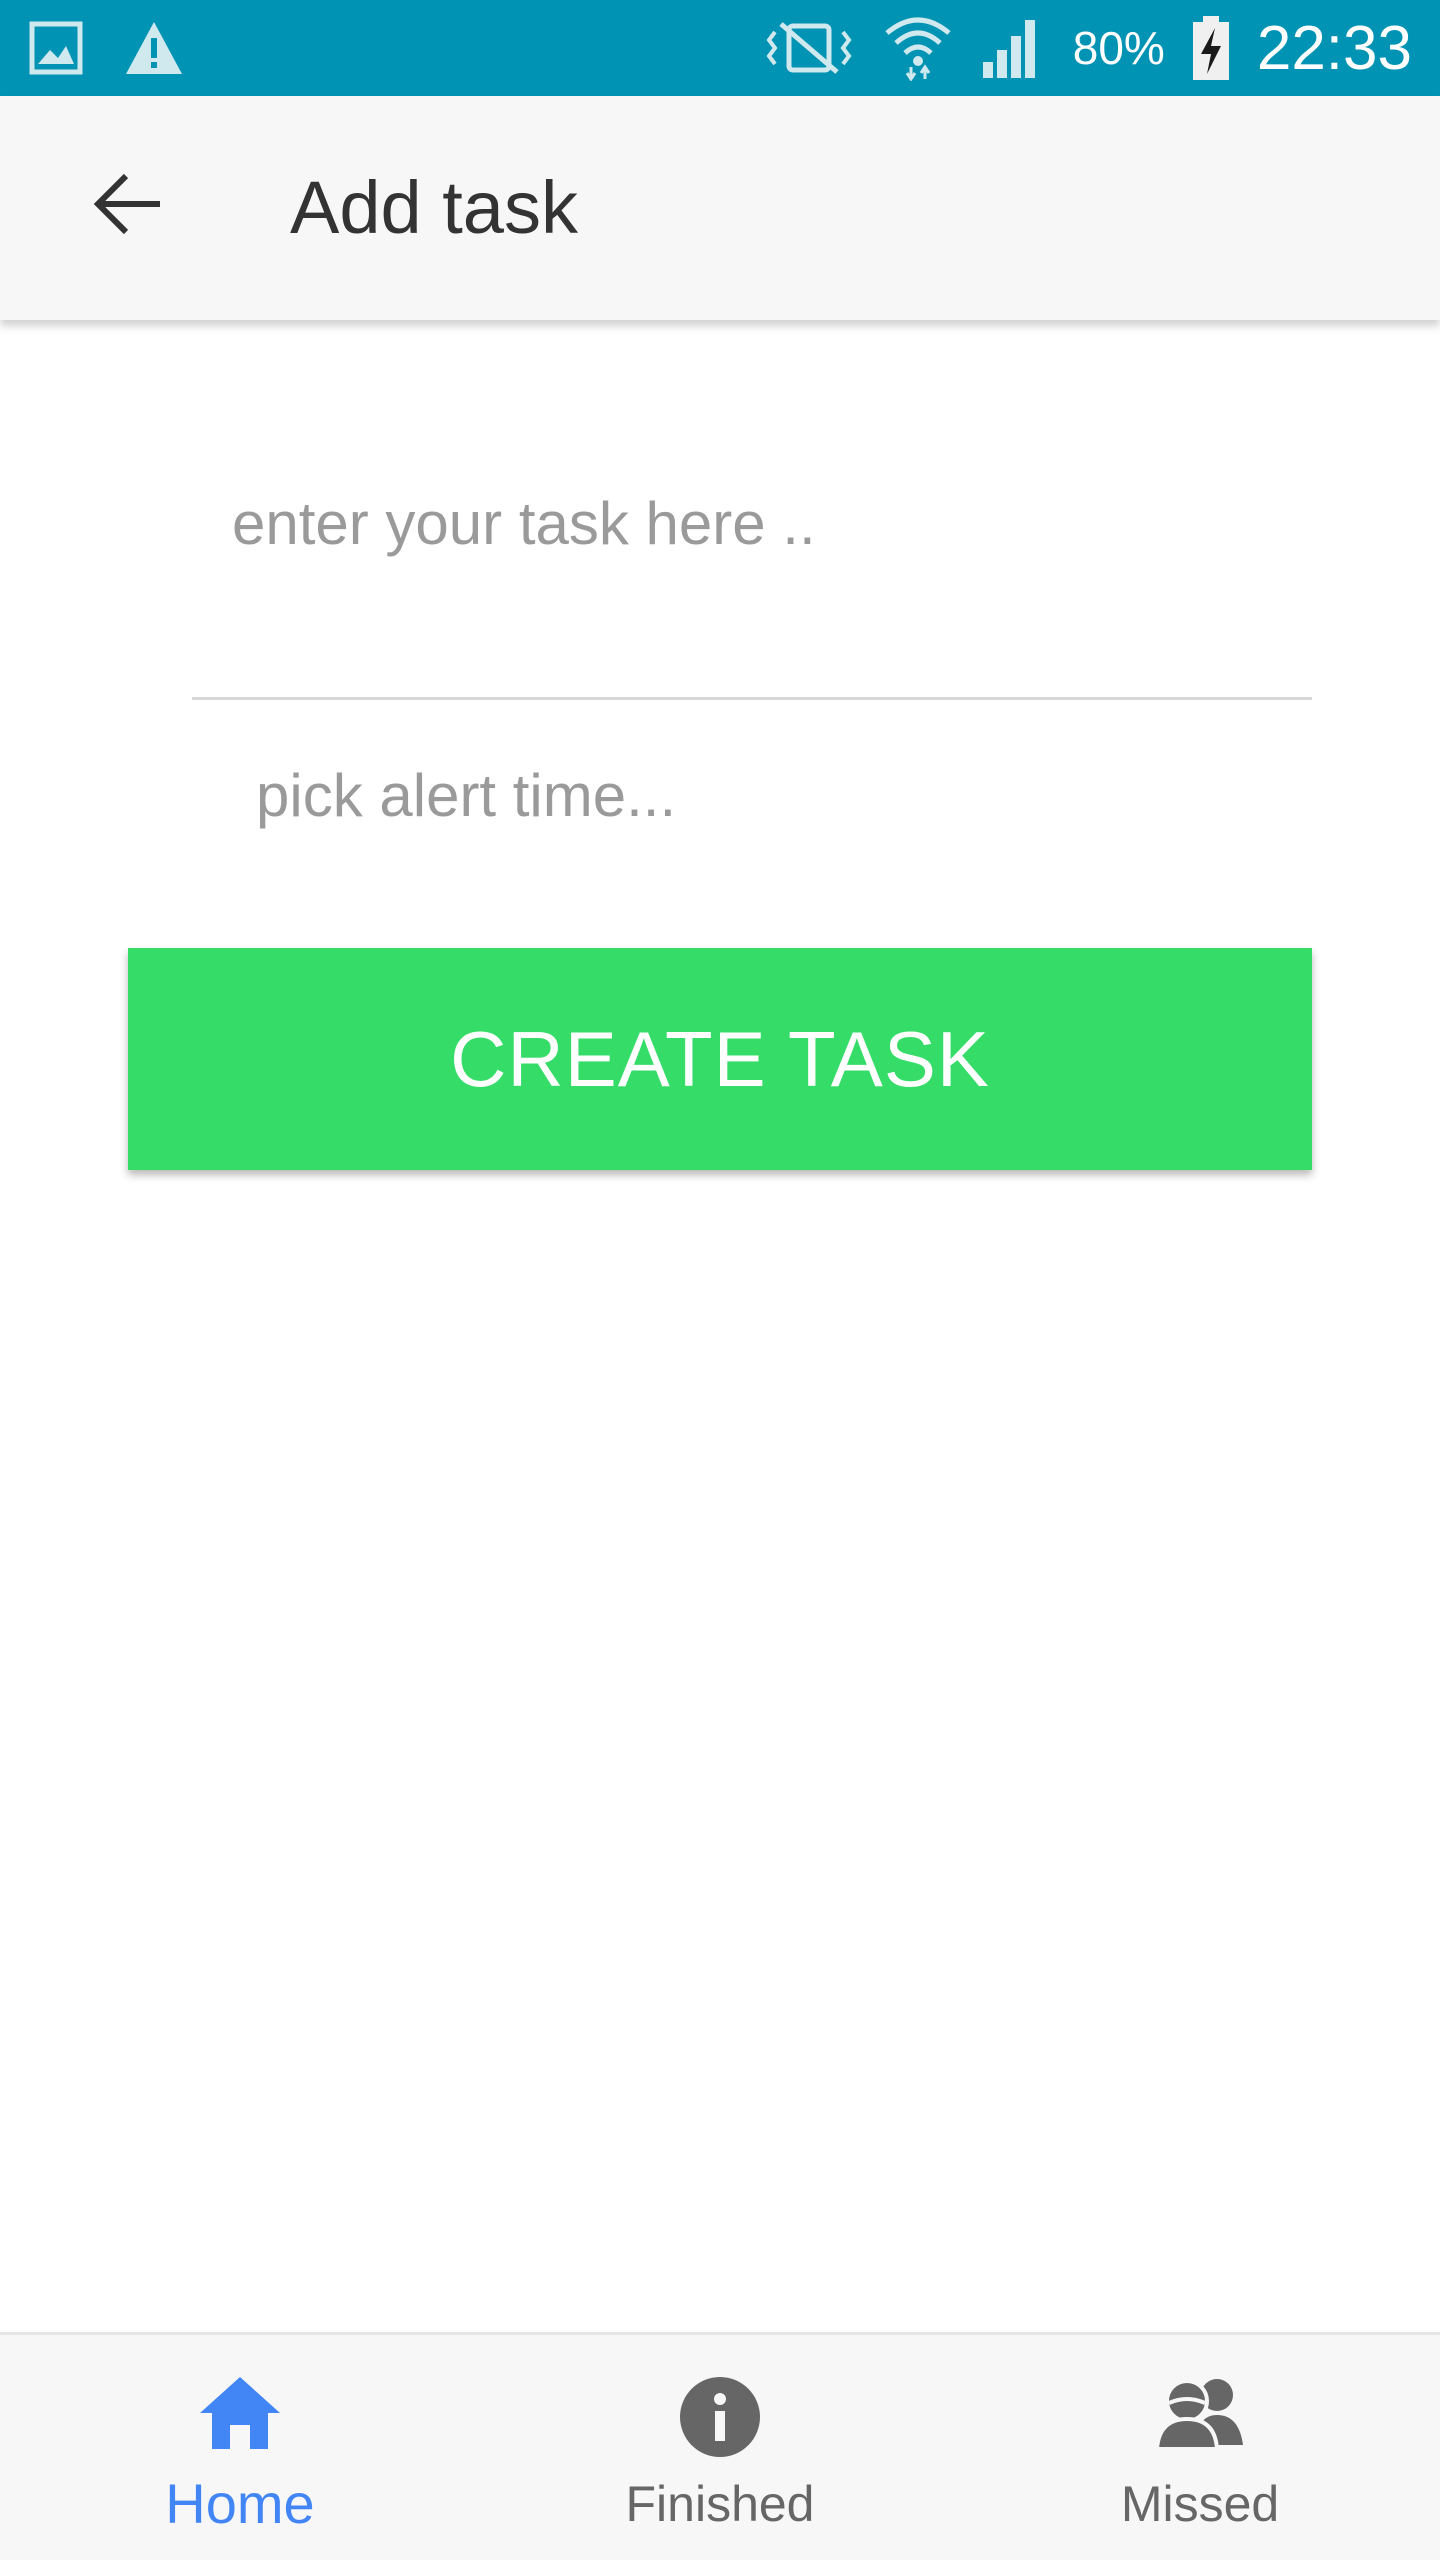  I want to click on status-time: 22:33, so click(1334, 48).